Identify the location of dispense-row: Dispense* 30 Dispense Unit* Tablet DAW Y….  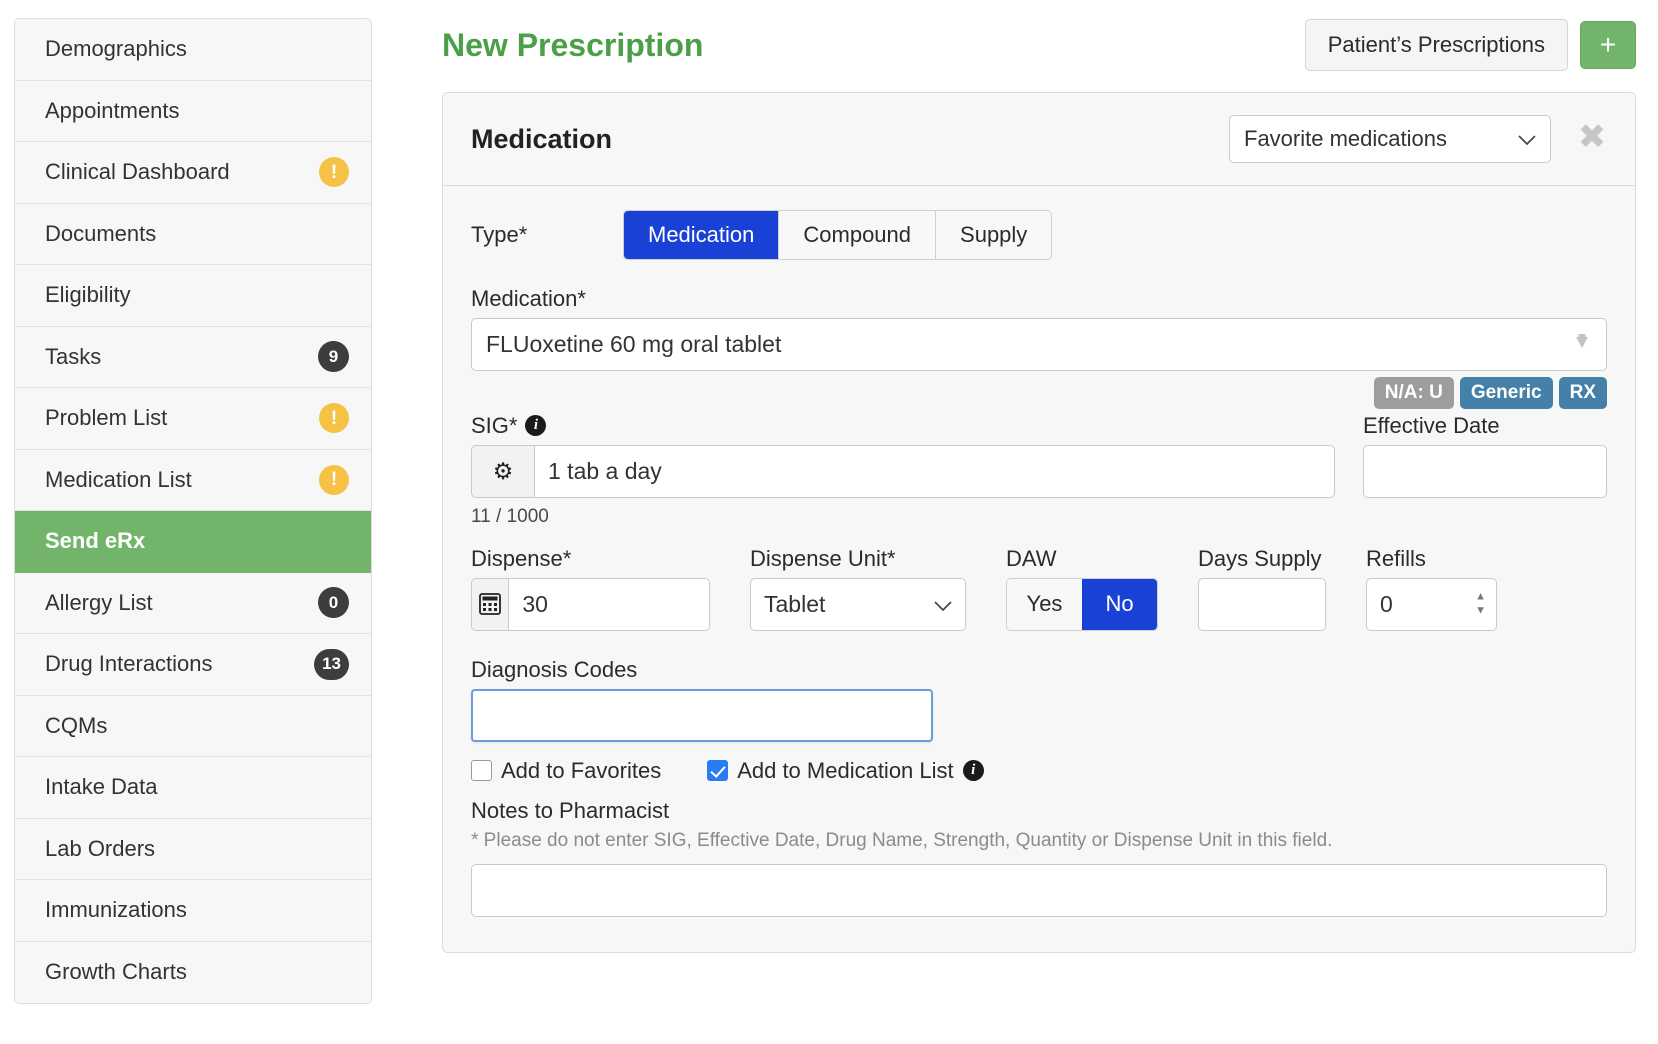
(1039, 588).